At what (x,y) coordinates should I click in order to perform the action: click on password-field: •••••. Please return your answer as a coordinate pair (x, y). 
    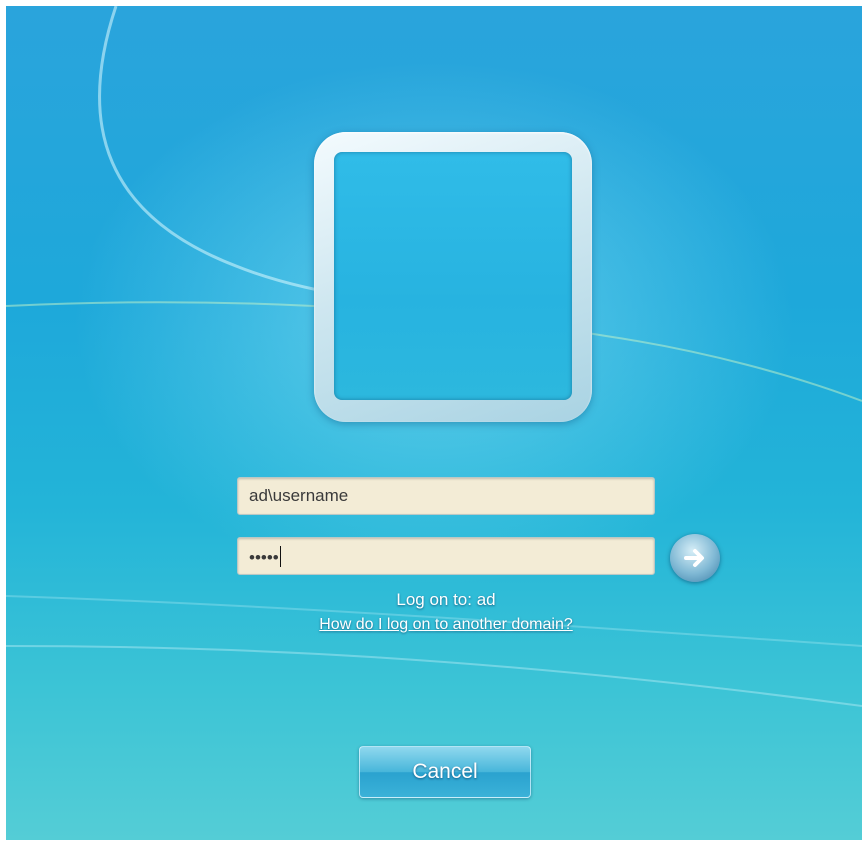
    Looking at the image, I should click on (446, 556).